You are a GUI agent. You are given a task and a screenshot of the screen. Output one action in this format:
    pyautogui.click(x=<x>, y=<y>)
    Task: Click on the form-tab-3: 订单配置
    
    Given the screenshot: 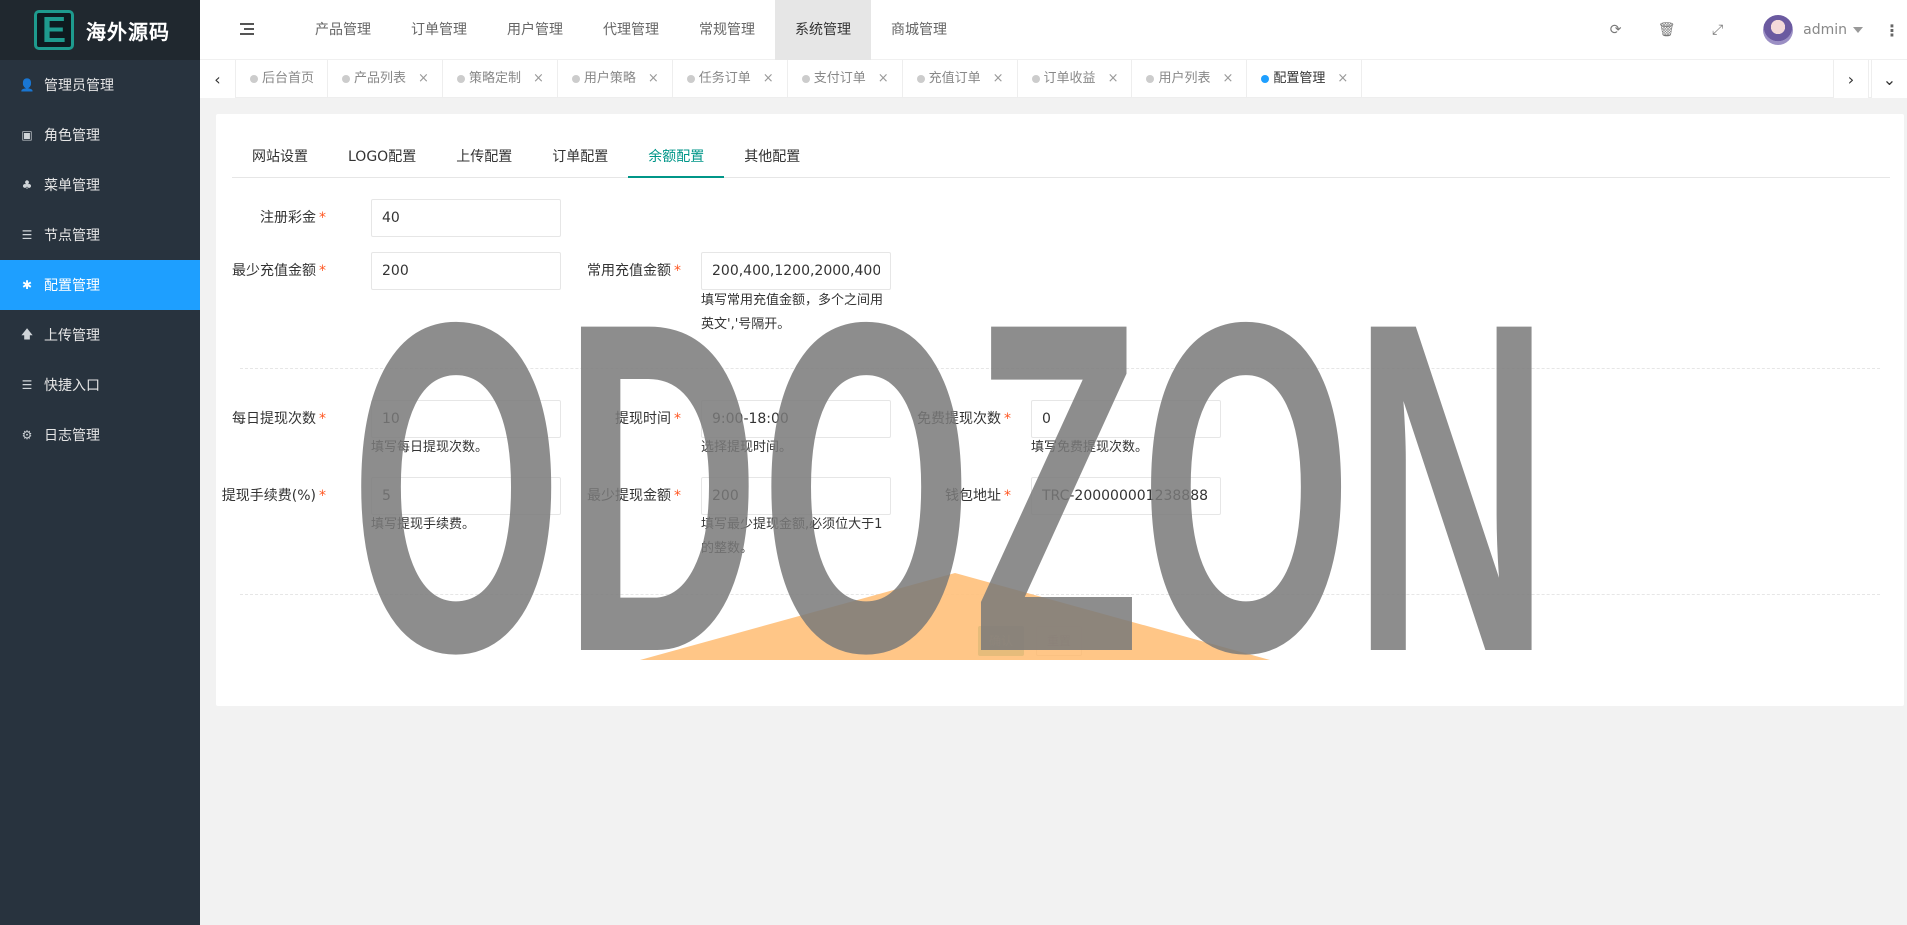 What is the action you would take?
    pyautogui.click(x=580, y=157)
    